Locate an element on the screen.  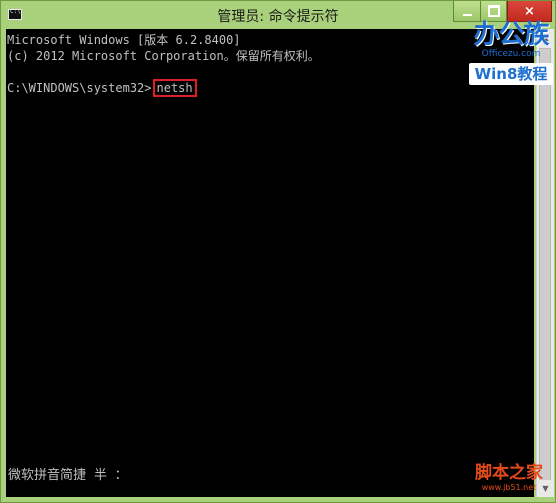
console-line-copyright: (c) 2012 Microsoft Corporation。保留所有权利。 is located at coordinates (163, 56).